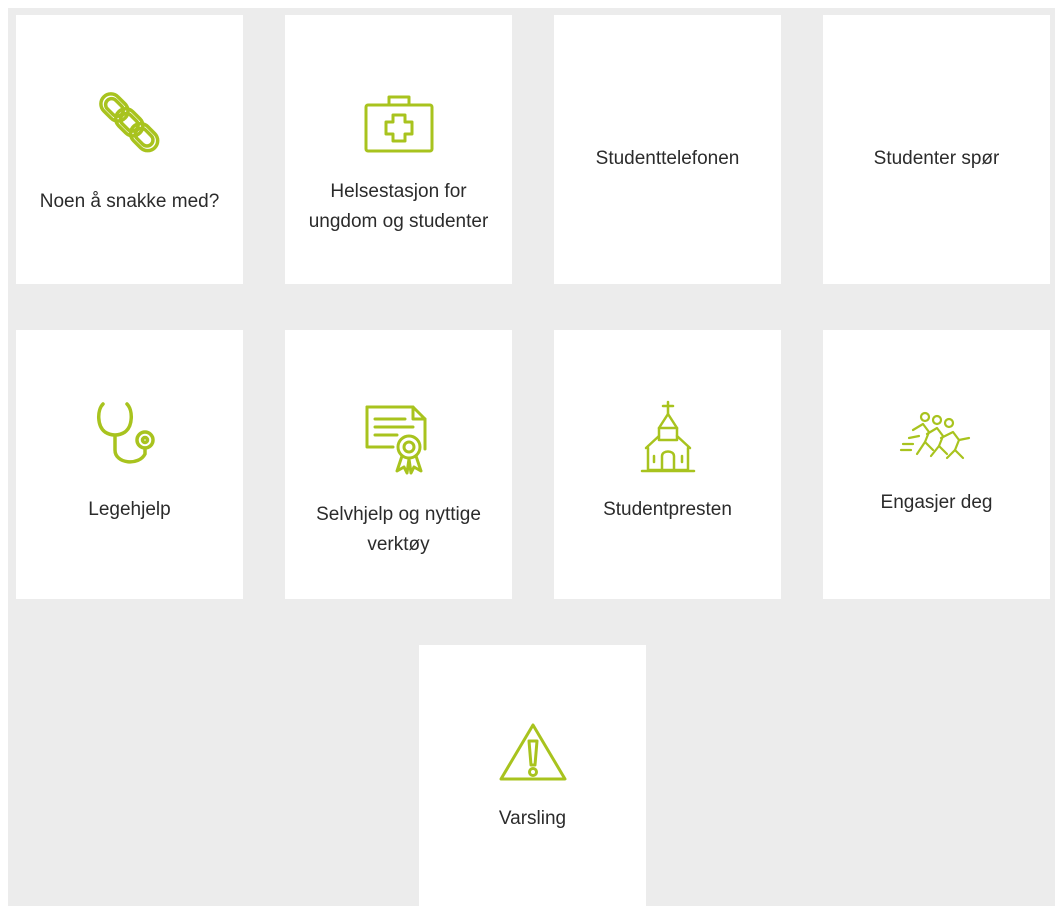 This screenshot has height=906, width=1055. I want to click on tile-label: Legehjelp, so click(129, 509).